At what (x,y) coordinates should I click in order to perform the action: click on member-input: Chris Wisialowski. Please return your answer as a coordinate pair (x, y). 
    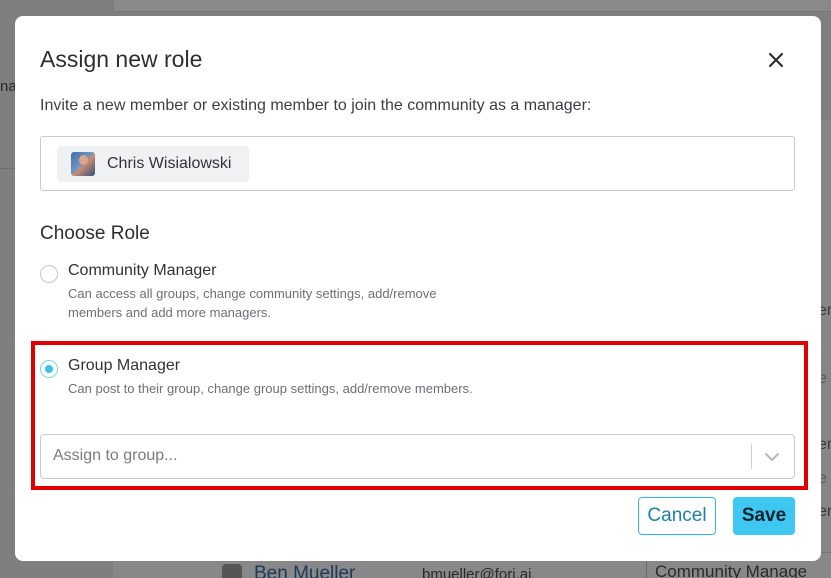
    Looking at the image, I should click on (417, 163).